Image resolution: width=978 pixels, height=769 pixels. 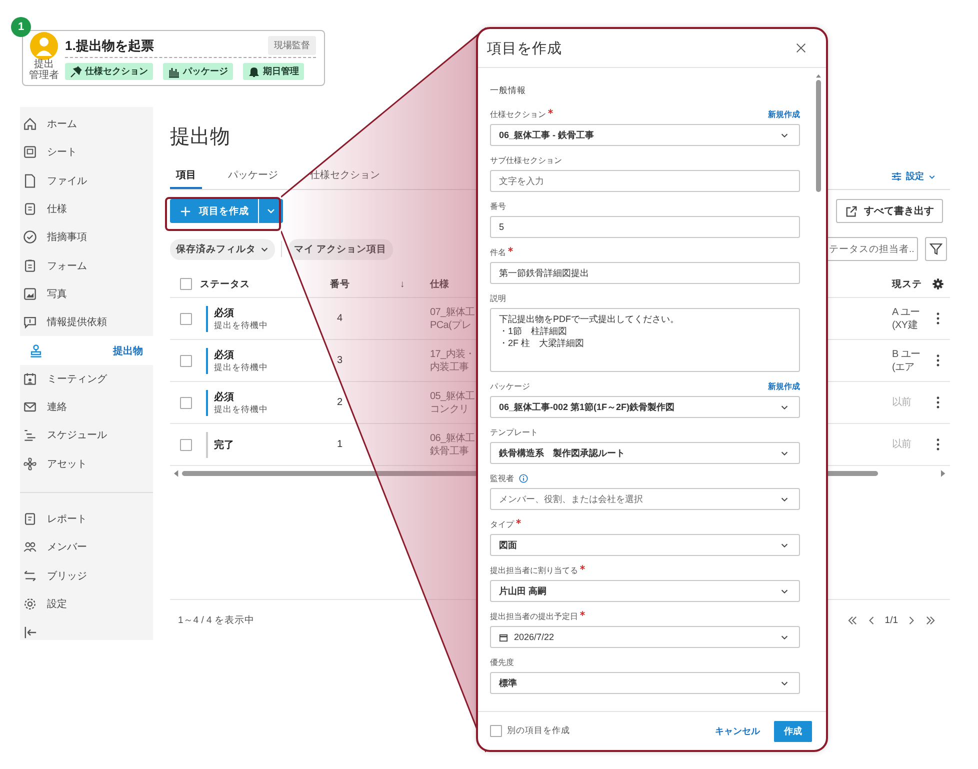 What do you see at coordinates (30, 209) in the screenshot?
I see `list-icon` at bounding box center [30, 209].